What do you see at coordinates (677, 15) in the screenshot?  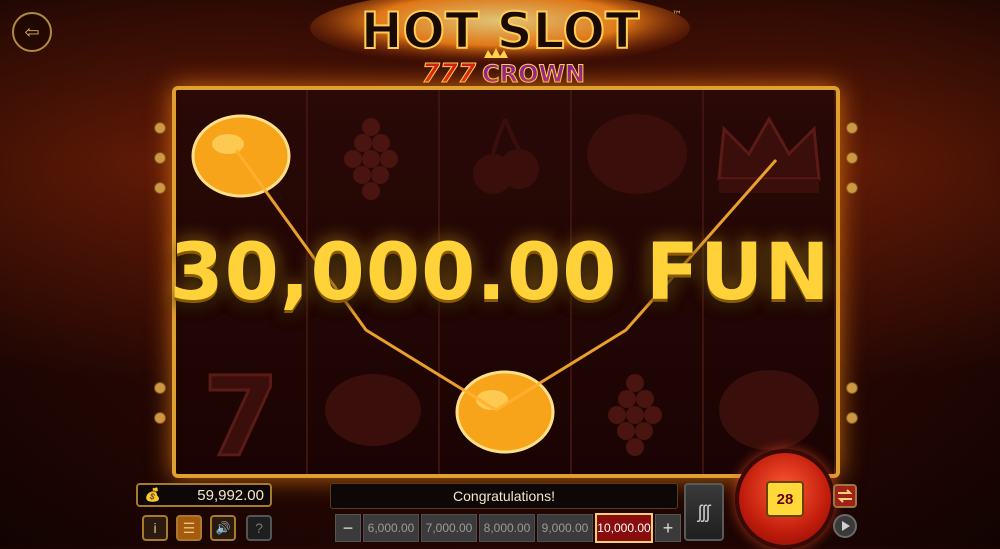 I see `svg-text: ™` at bounding box center [677, 15].